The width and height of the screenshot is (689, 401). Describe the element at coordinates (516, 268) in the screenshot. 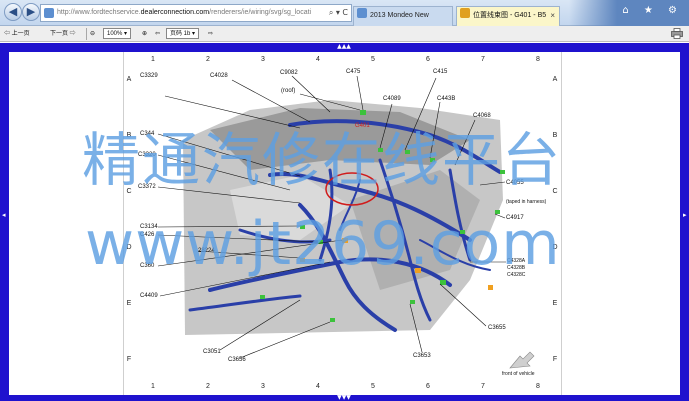

I see `label-c4328b: C4328B` at that location.